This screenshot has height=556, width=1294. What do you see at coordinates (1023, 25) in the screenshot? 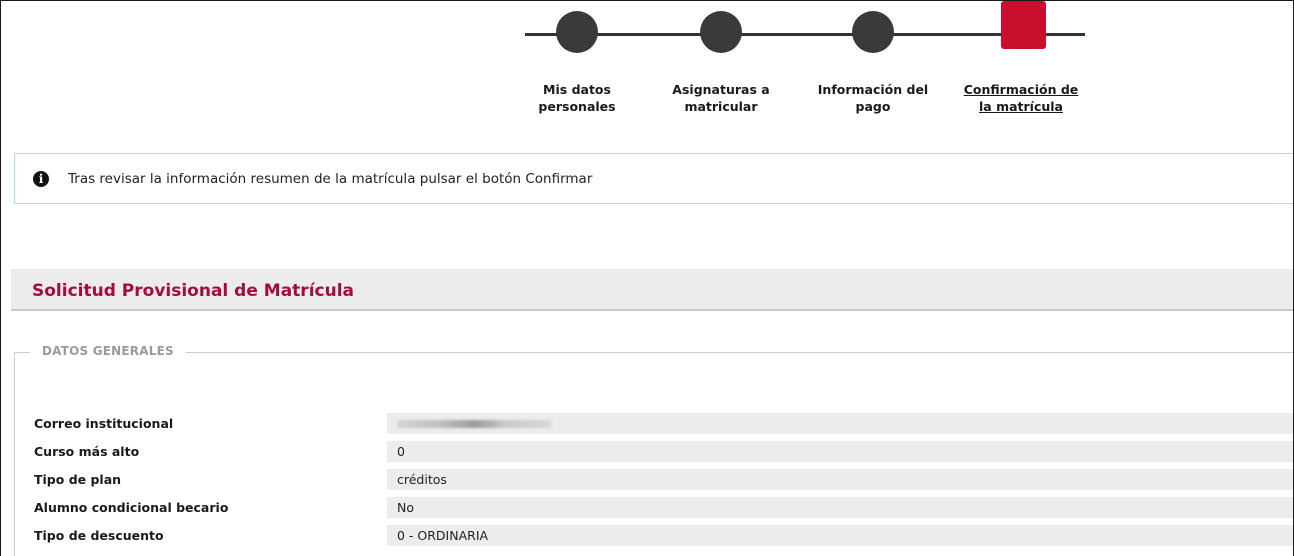
I see `step-marker-active` at bounding box center [1023, 25].